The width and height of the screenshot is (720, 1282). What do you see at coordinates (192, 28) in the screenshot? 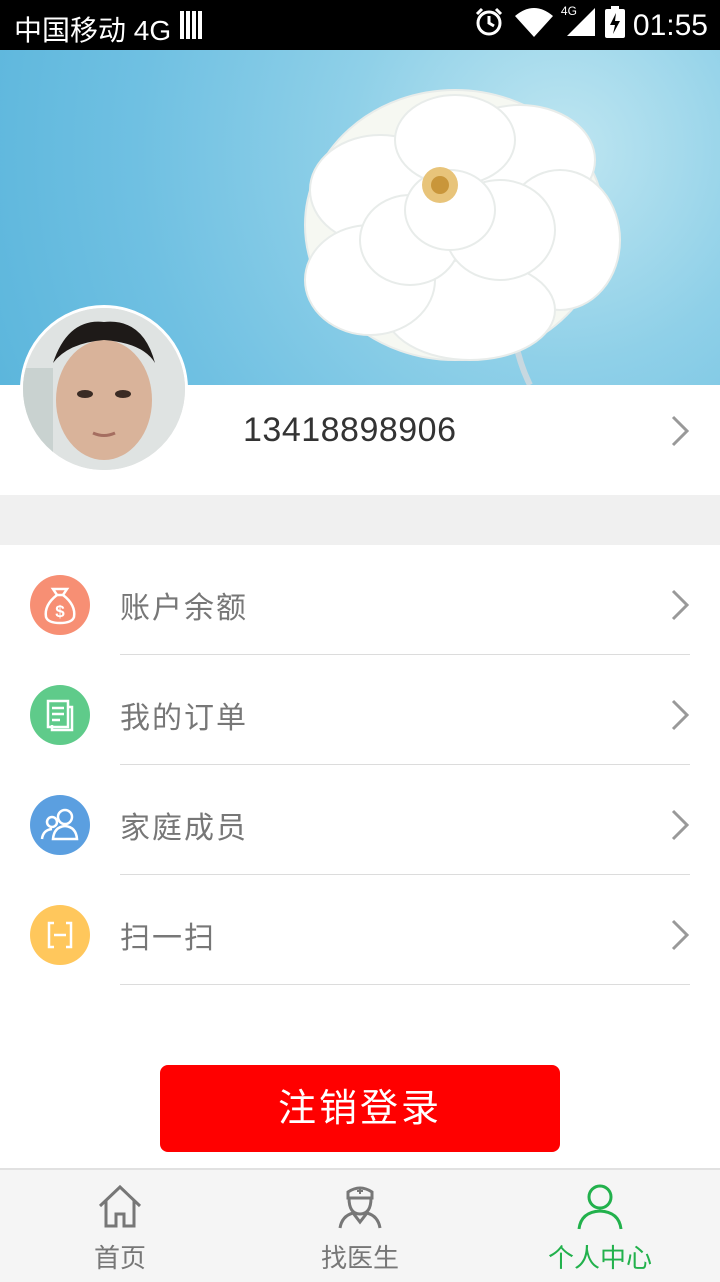
I see `carrier-signal-icon` at bounding box center [192, 28].